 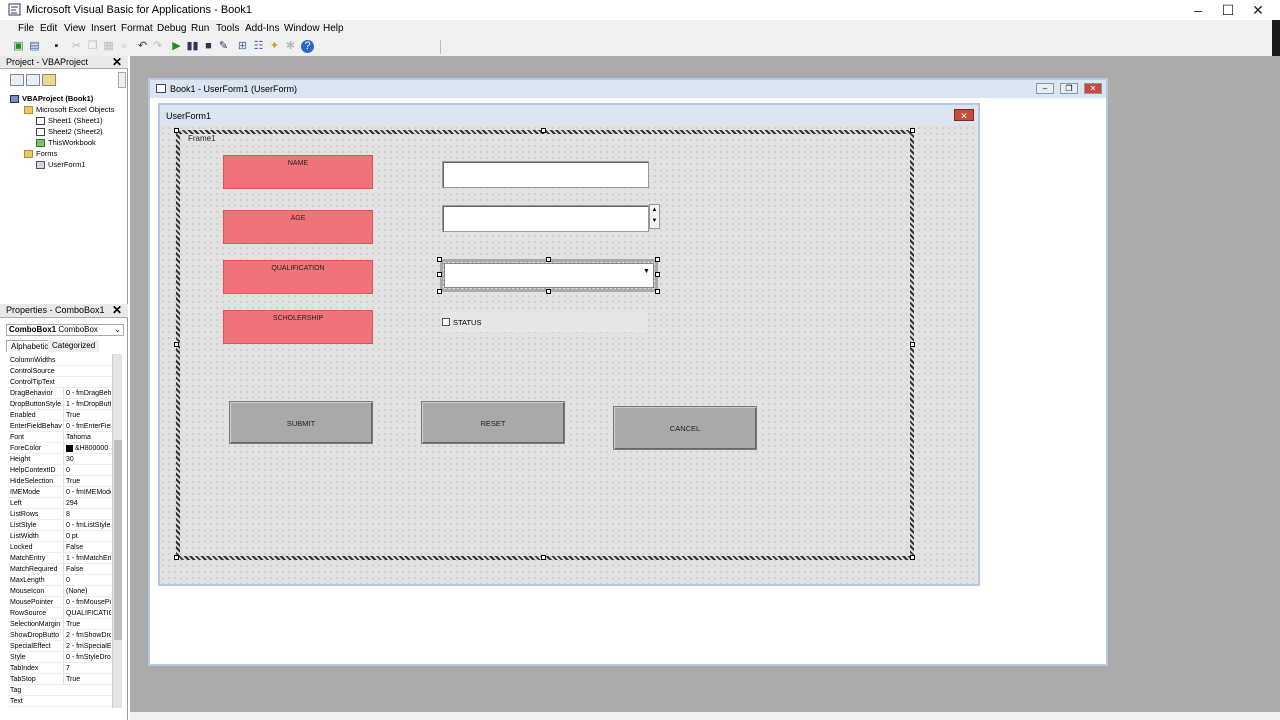 What do you see at coordinates (92, 46) in the screenshot?
I see `copy-icon: ❐` at bounding box center [92, 46].